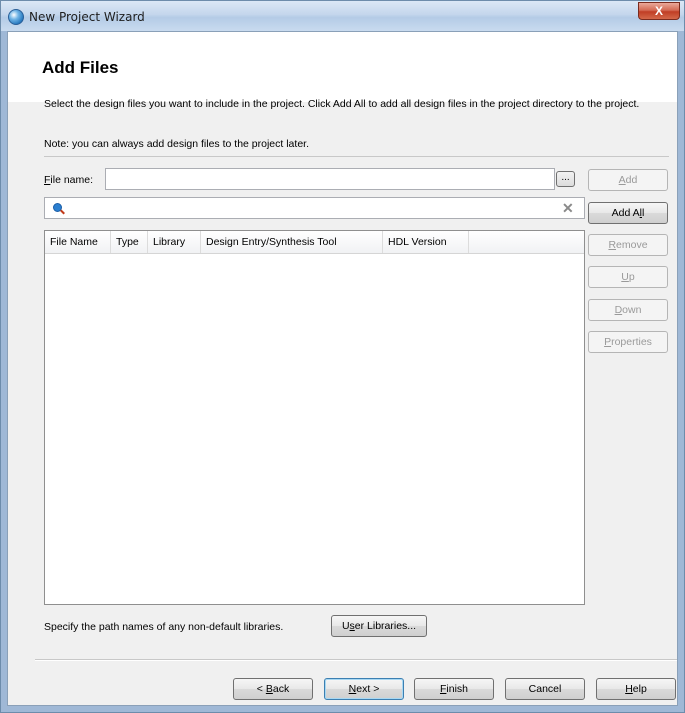  What do you see at coordinates (356, 660) in the screenshot?
I see `footer-separator` at bounding box center [356, 660].